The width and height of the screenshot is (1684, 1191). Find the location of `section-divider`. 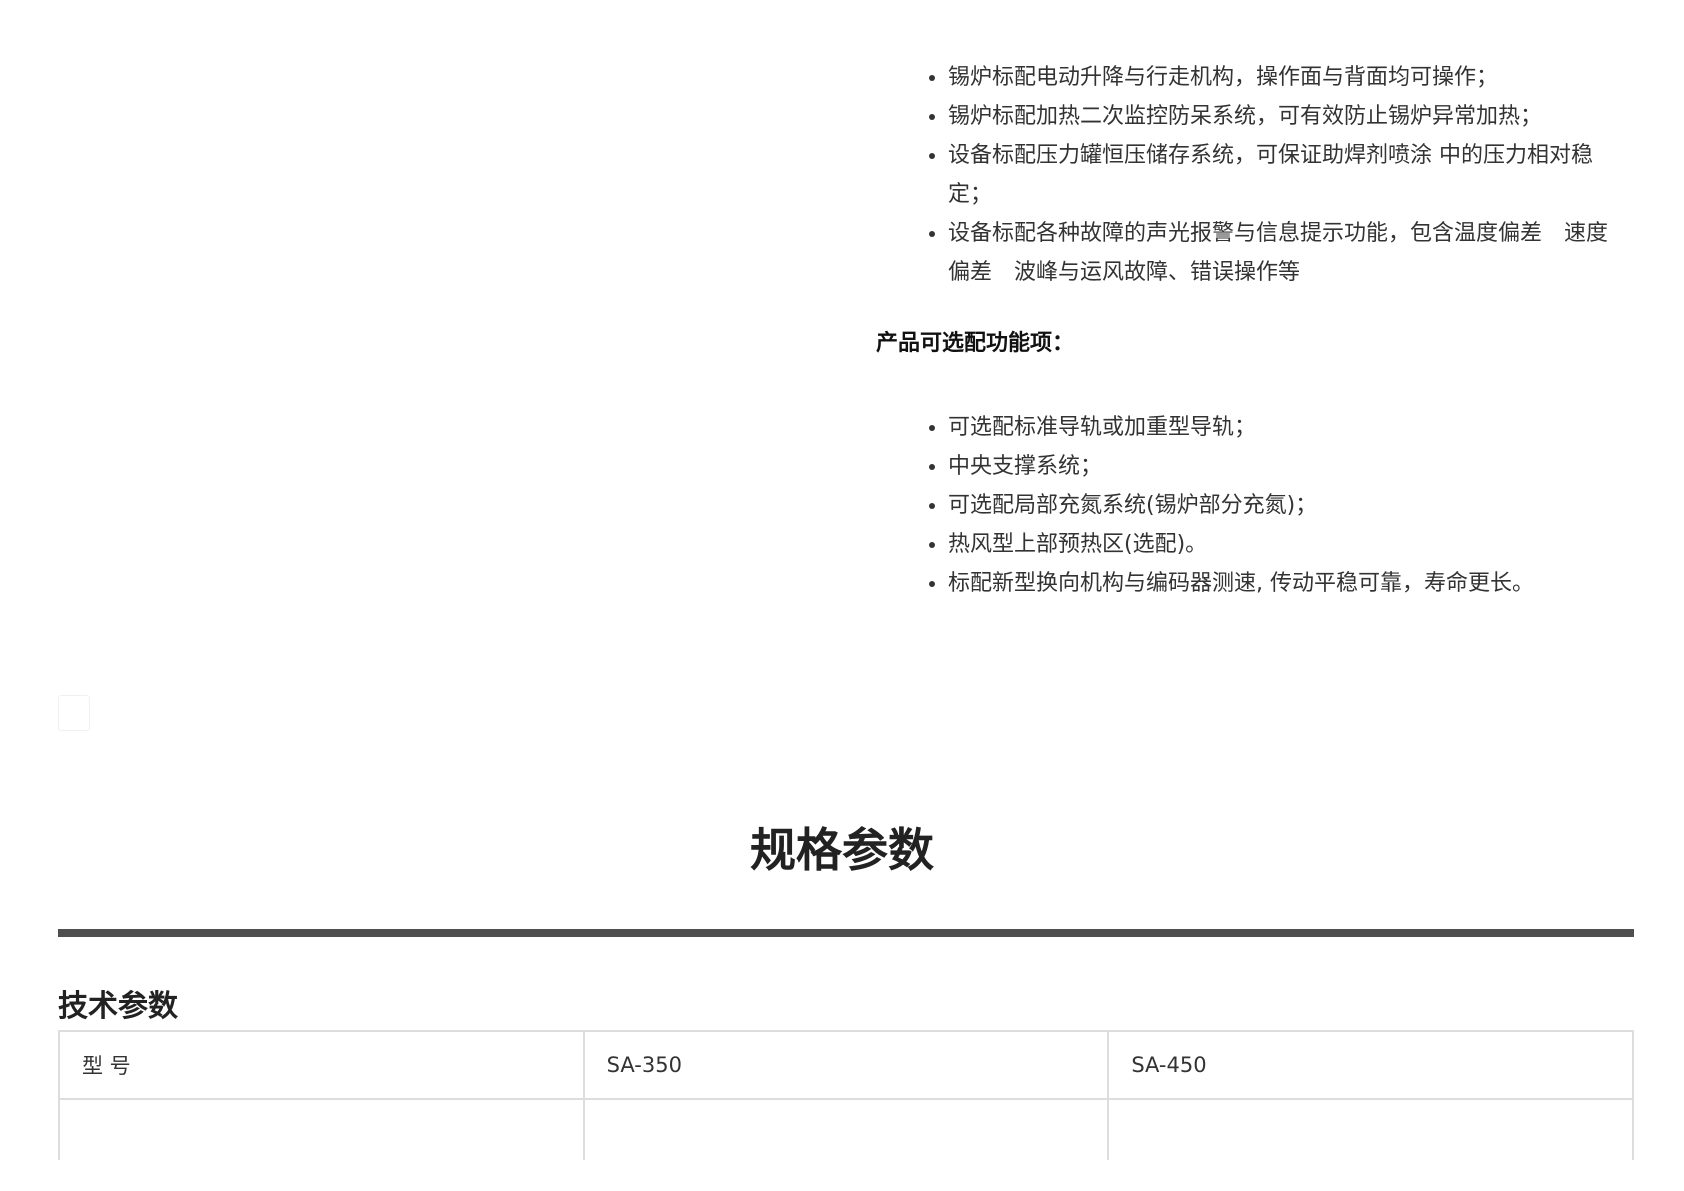

section-divider is located at coordinates (846, 933).